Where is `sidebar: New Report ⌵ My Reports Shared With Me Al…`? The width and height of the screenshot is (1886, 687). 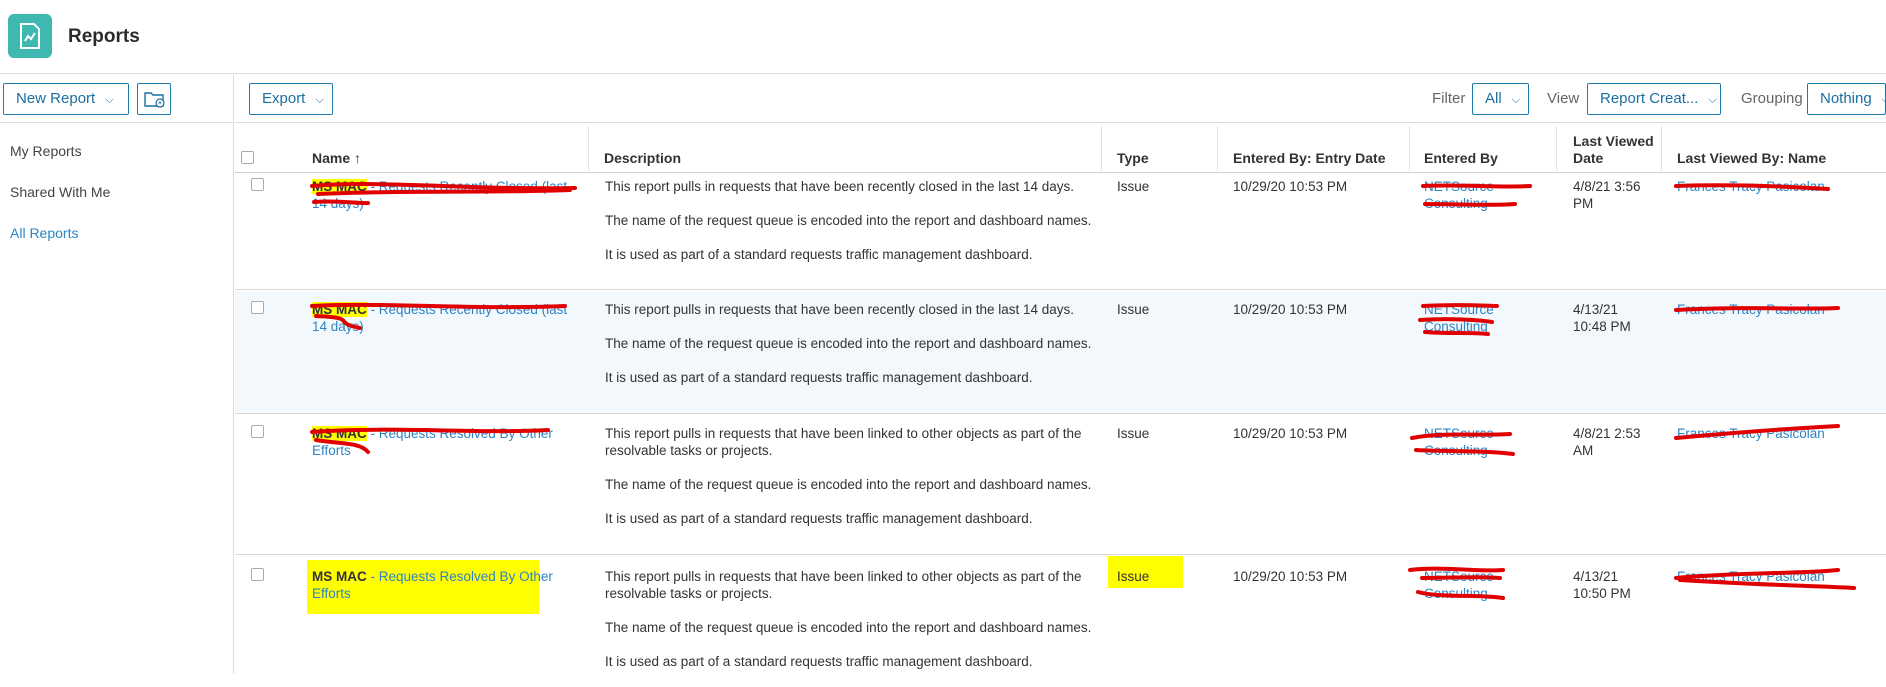 sidebar: New Report ⌵ My Reports Shared With Me Al… is located at coordinates (117, 374).